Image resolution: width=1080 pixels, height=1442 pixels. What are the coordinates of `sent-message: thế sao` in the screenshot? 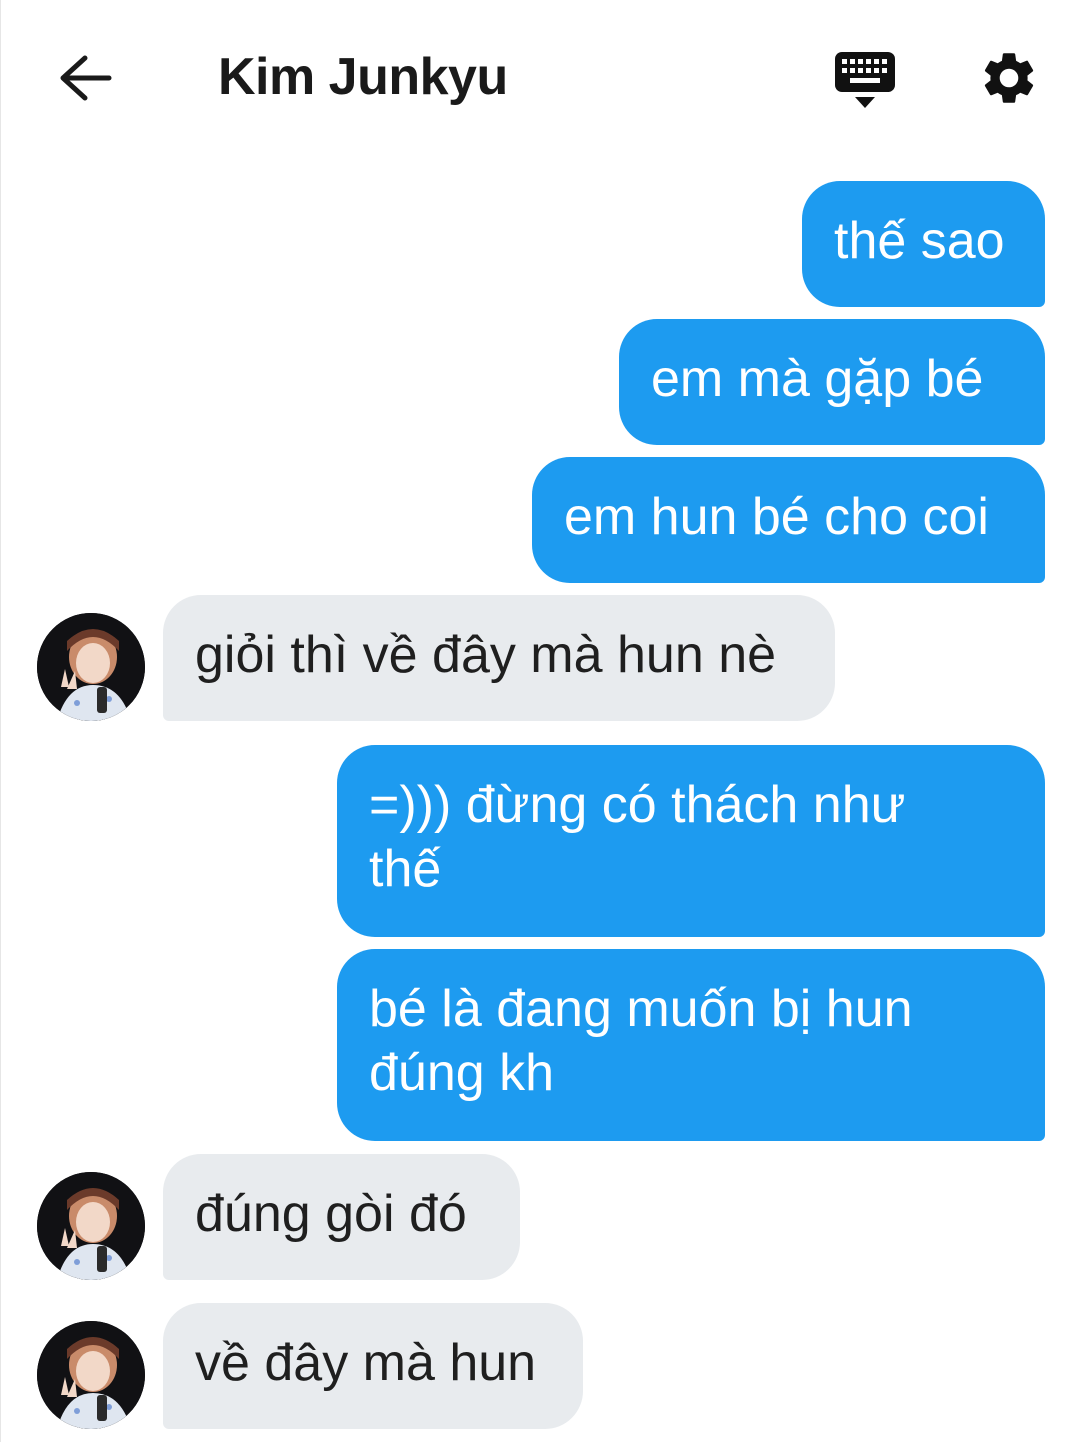 It's located at (923, 244).